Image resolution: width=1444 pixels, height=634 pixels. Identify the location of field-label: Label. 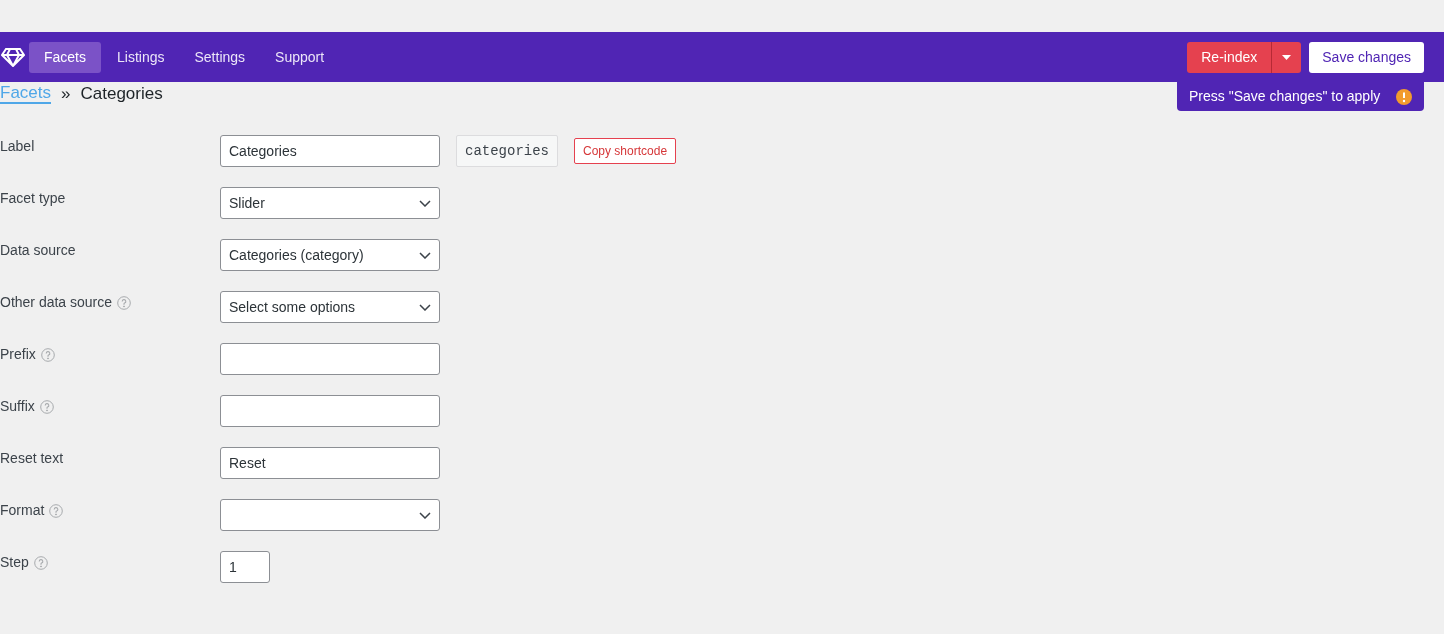
(17, 146).